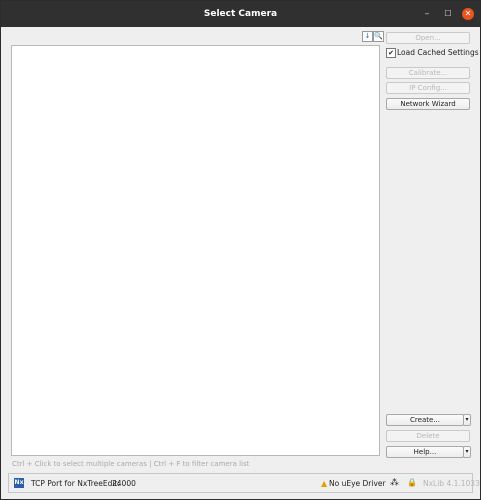 This screenshot has height=500, width=481. What do you see at coordinates (394, 483) in the screenshot?
I see `network-icon: ⁂` at bounding box center [394, 483].